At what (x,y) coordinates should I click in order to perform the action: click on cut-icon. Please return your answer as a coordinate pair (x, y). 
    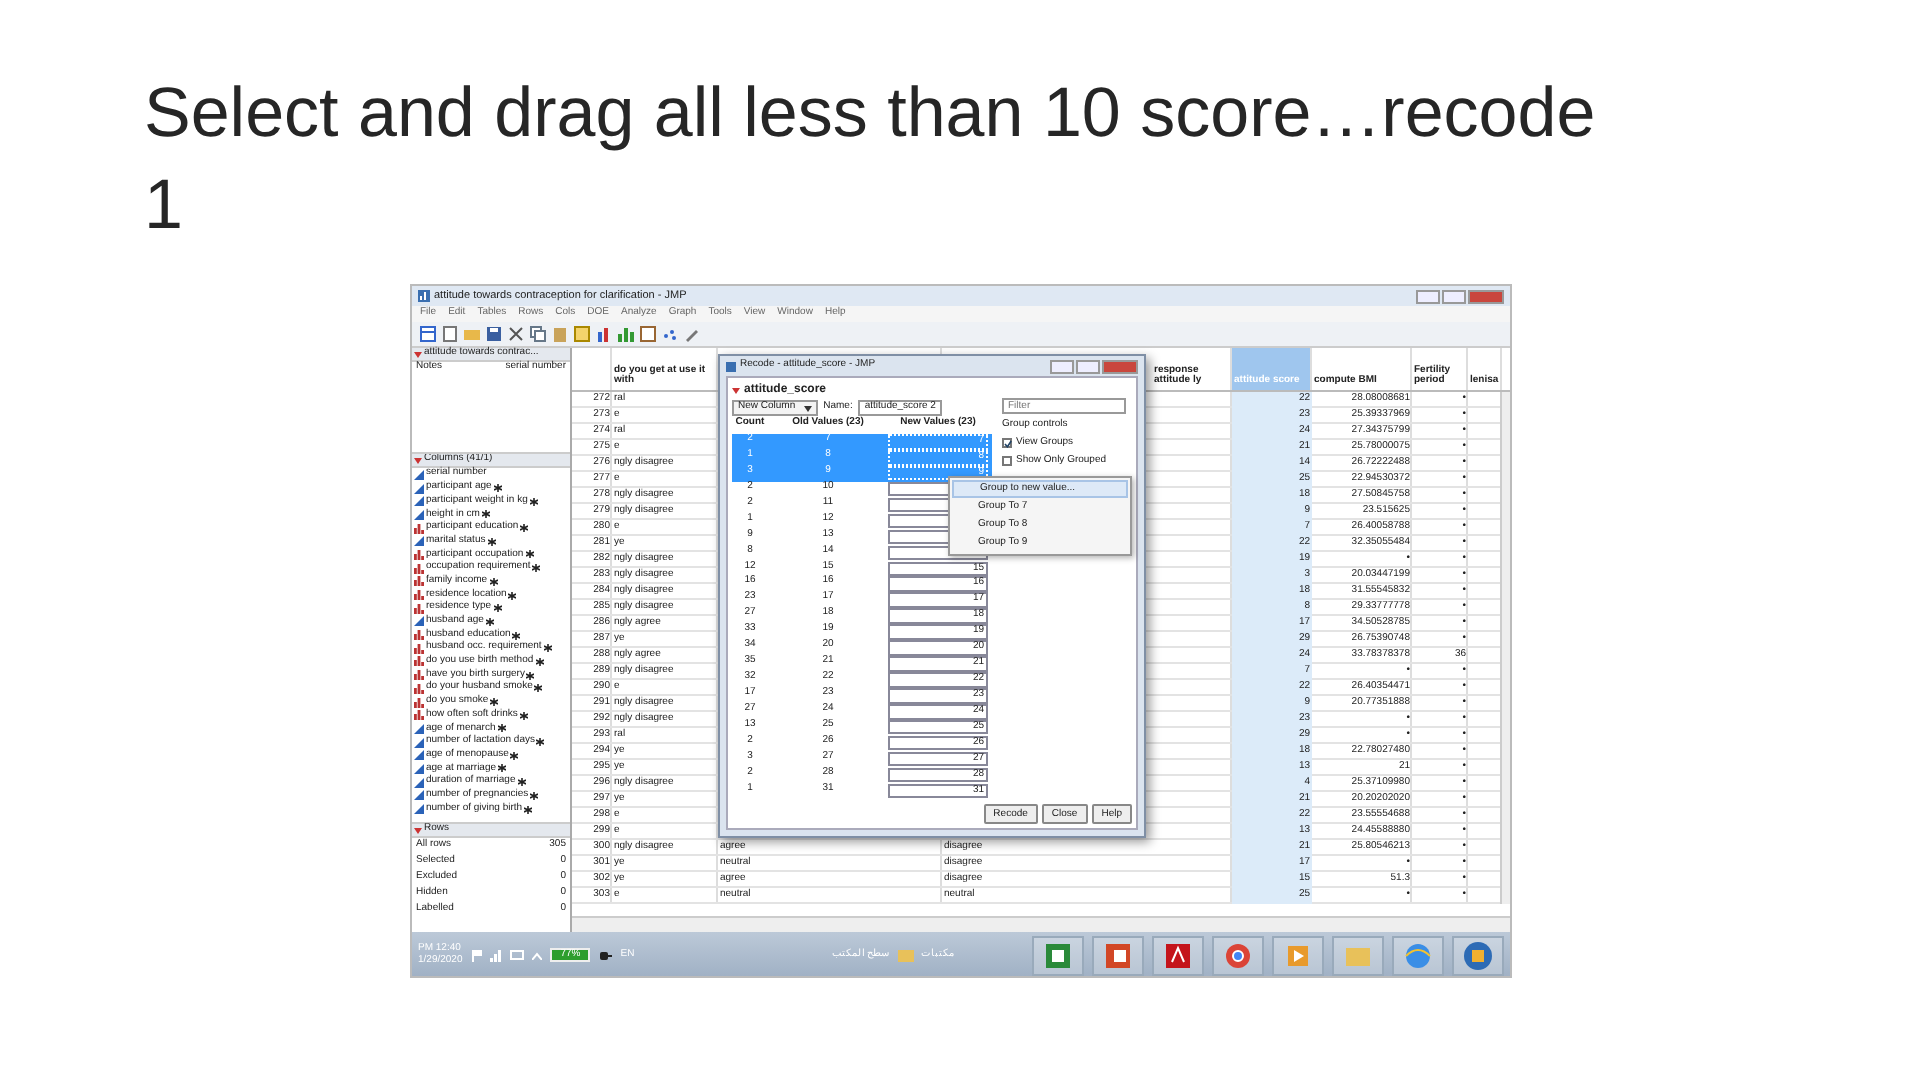
    Looking at the image, I should click on (516, 334).